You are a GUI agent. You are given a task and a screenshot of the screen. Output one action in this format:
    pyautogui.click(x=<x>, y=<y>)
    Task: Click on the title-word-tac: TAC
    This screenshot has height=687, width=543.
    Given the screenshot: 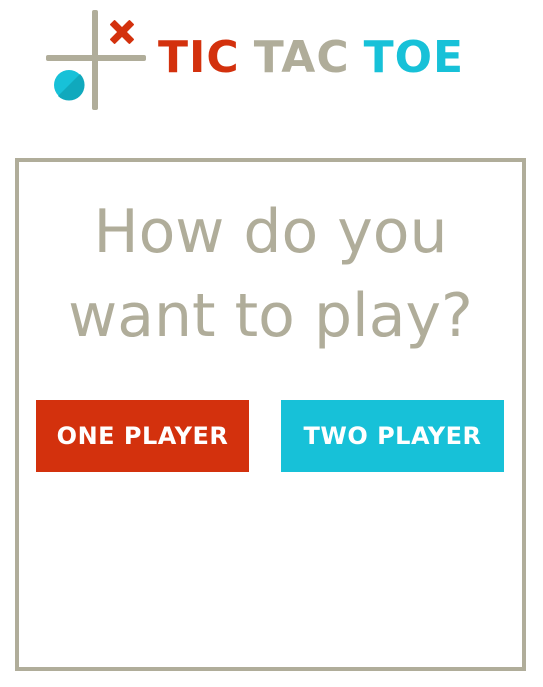 What is the action you would take?
    pyautogui.click(x=301, y=57)
    